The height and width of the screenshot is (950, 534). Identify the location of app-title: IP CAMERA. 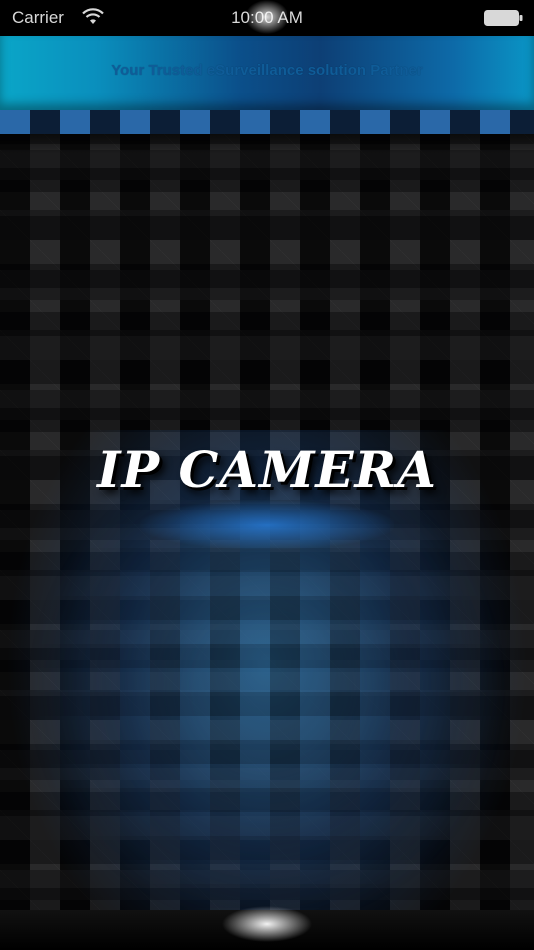
(267, 469).